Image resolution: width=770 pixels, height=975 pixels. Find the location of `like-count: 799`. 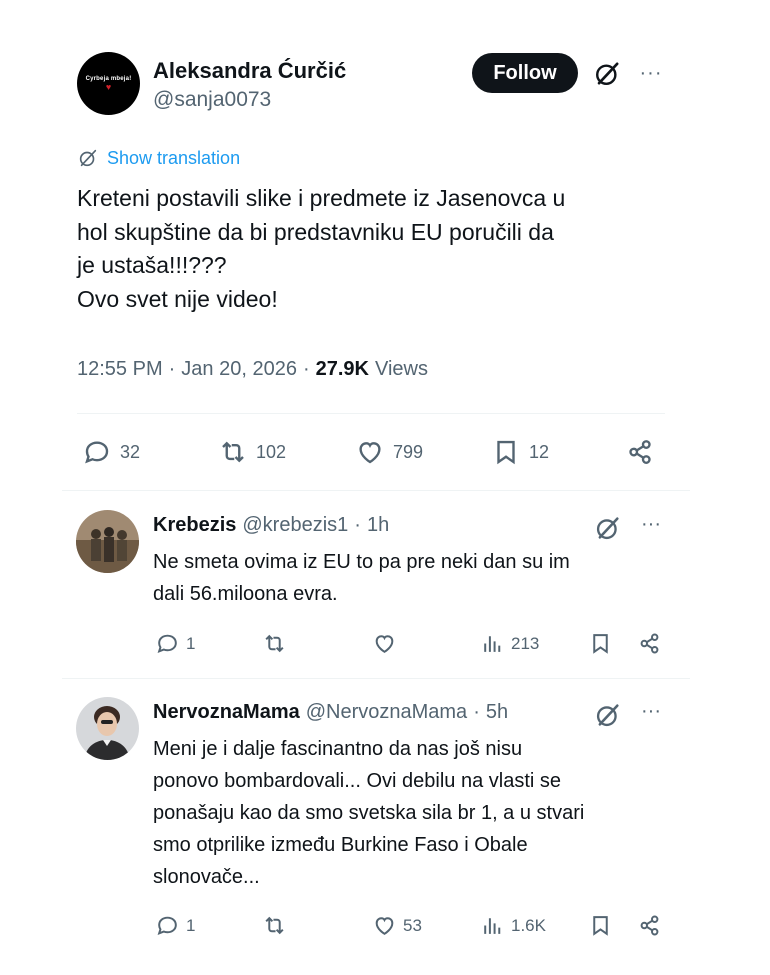

like-count: 799 is located at coordinates (408, 451).